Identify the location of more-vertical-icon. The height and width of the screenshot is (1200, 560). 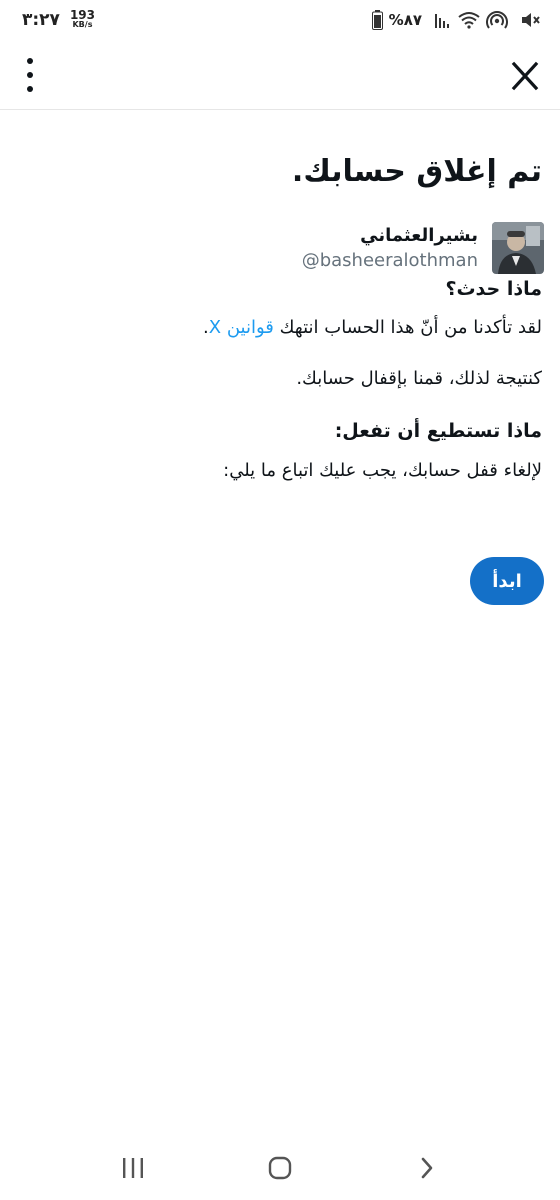
(30, 75).